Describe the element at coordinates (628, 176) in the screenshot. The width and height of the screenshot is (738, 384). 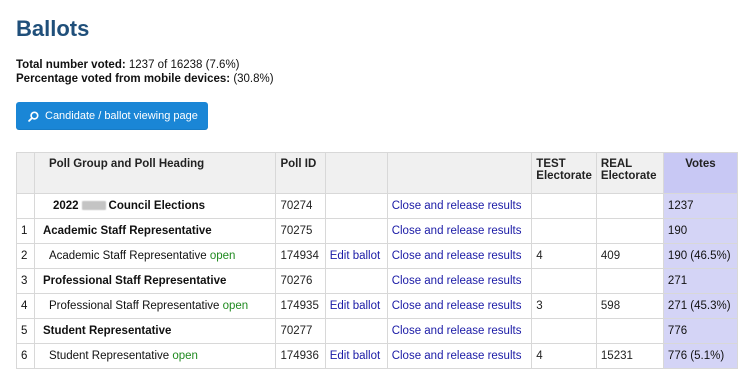
I see `header-real-line2: Electorate` at that location.